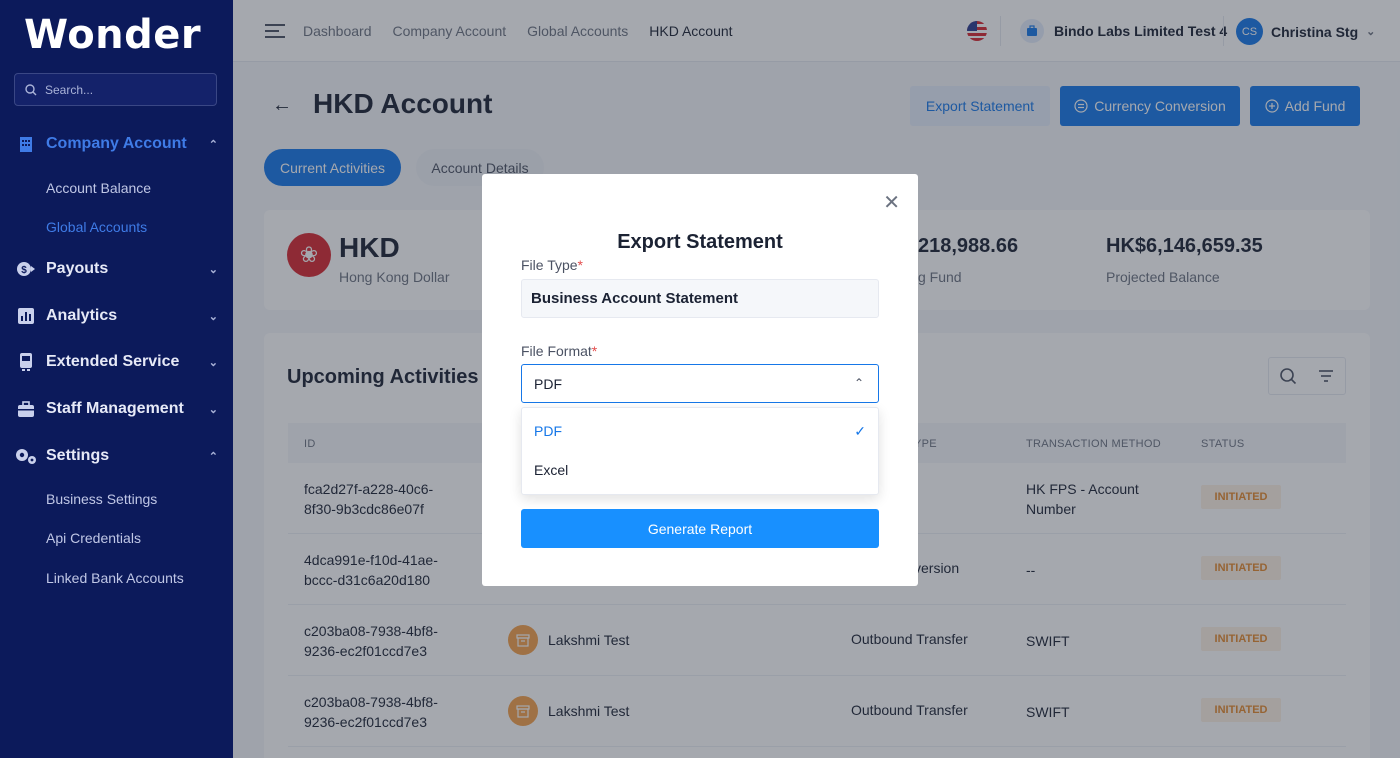 This screenshot has height=758, width=1400. What do you see at coordinates (700, 451) in the screenshot?
I see `file-format-dropdown: PDF ✓ Excel` at bounding box center [700, 451].